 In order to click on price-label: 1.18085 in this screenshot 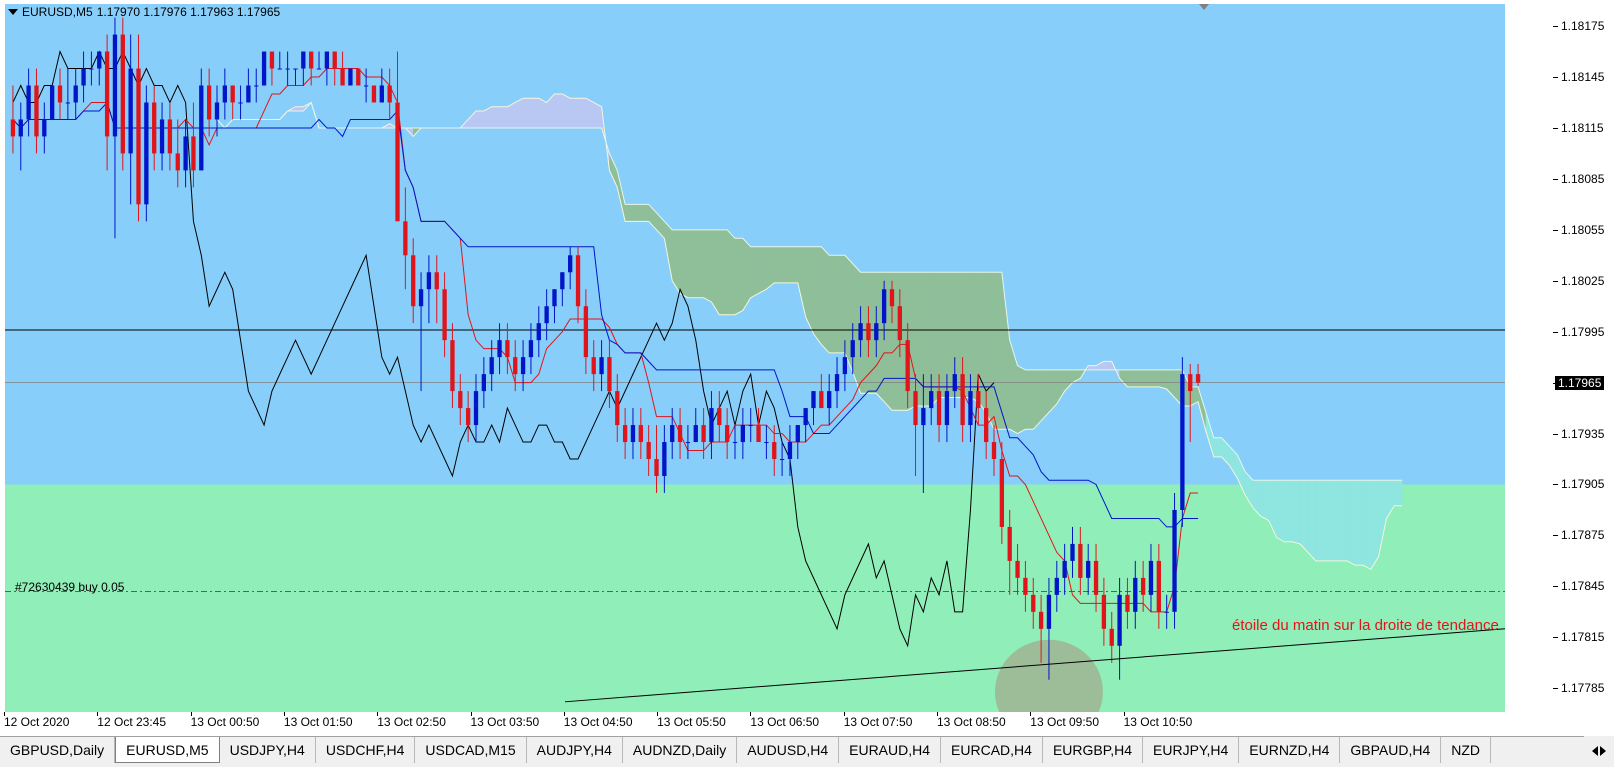, I will do `click(1583, 178)`.